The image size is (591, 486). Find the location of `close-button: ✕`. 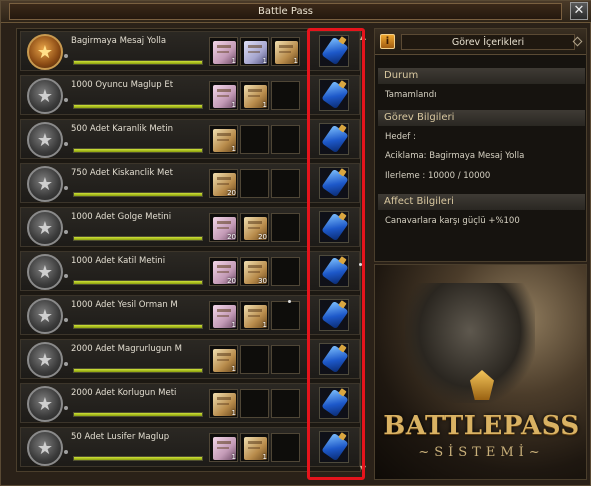

close-button: ✕ is located at coordinates (579, 11).